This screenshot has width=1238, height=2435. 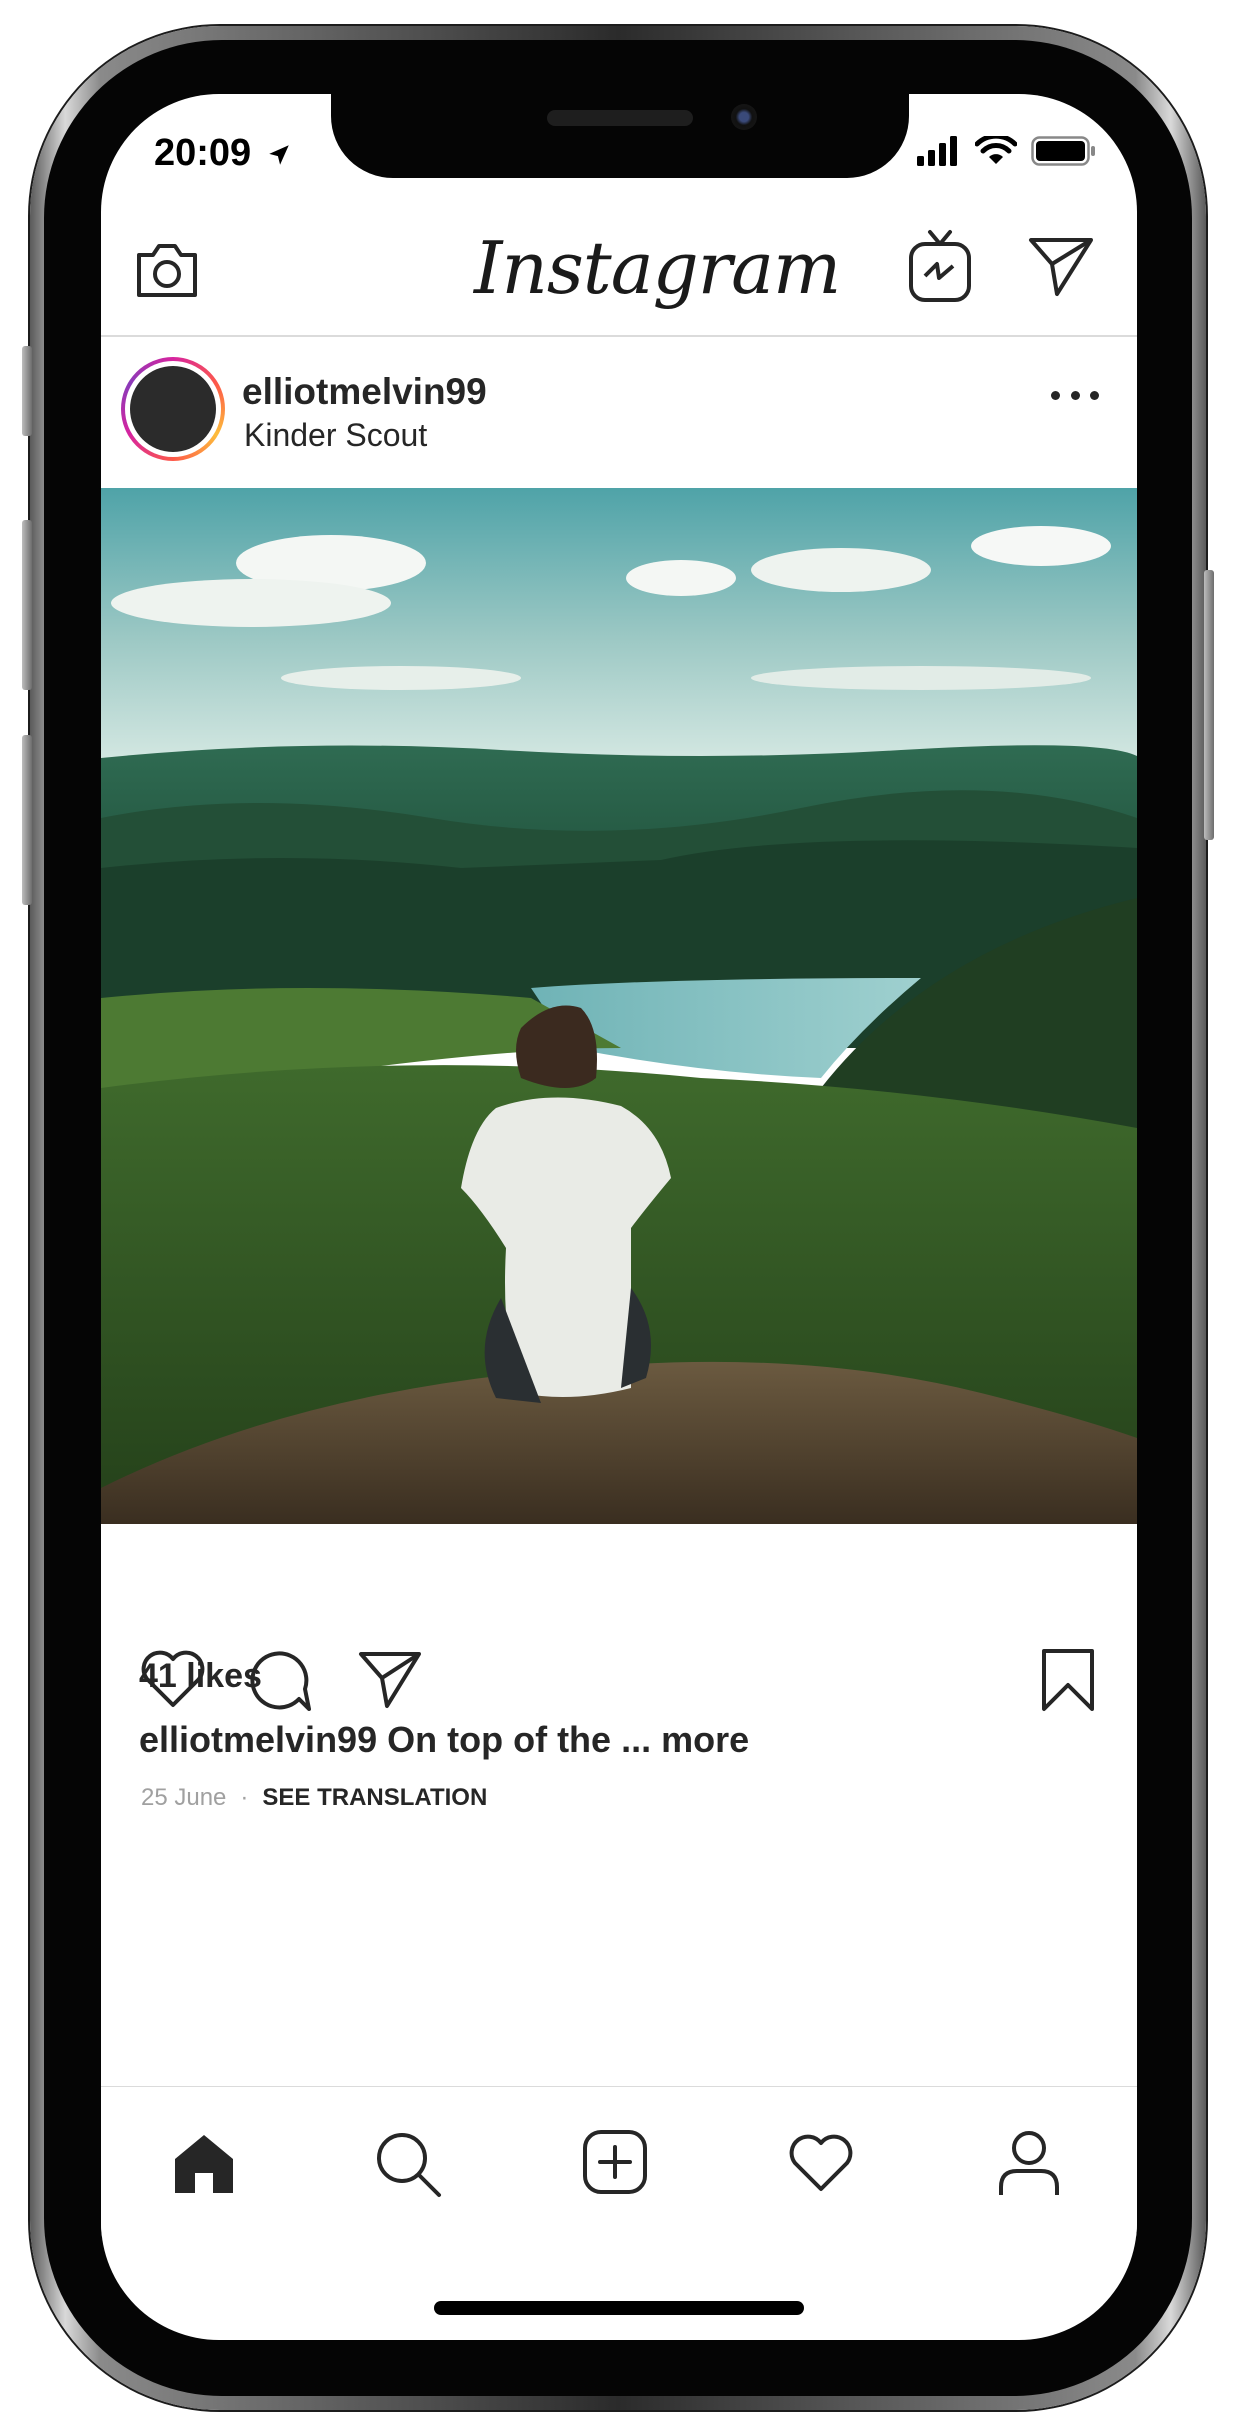 I want to click on see-translation-link: SEE TRANSLATION, so click(x=374, y=1798).